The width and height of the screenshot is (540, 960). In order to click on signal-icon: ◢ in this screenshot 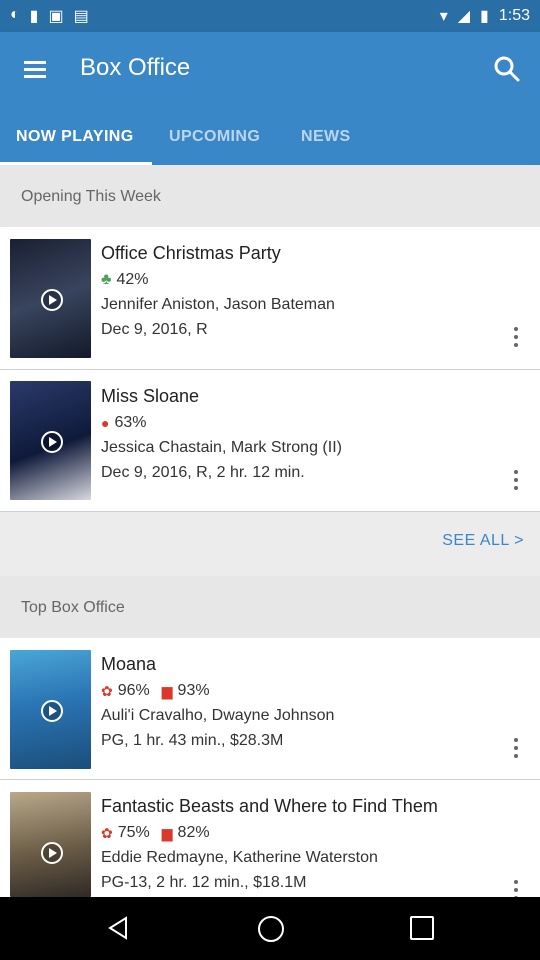, I will do `click(464, 16)`.